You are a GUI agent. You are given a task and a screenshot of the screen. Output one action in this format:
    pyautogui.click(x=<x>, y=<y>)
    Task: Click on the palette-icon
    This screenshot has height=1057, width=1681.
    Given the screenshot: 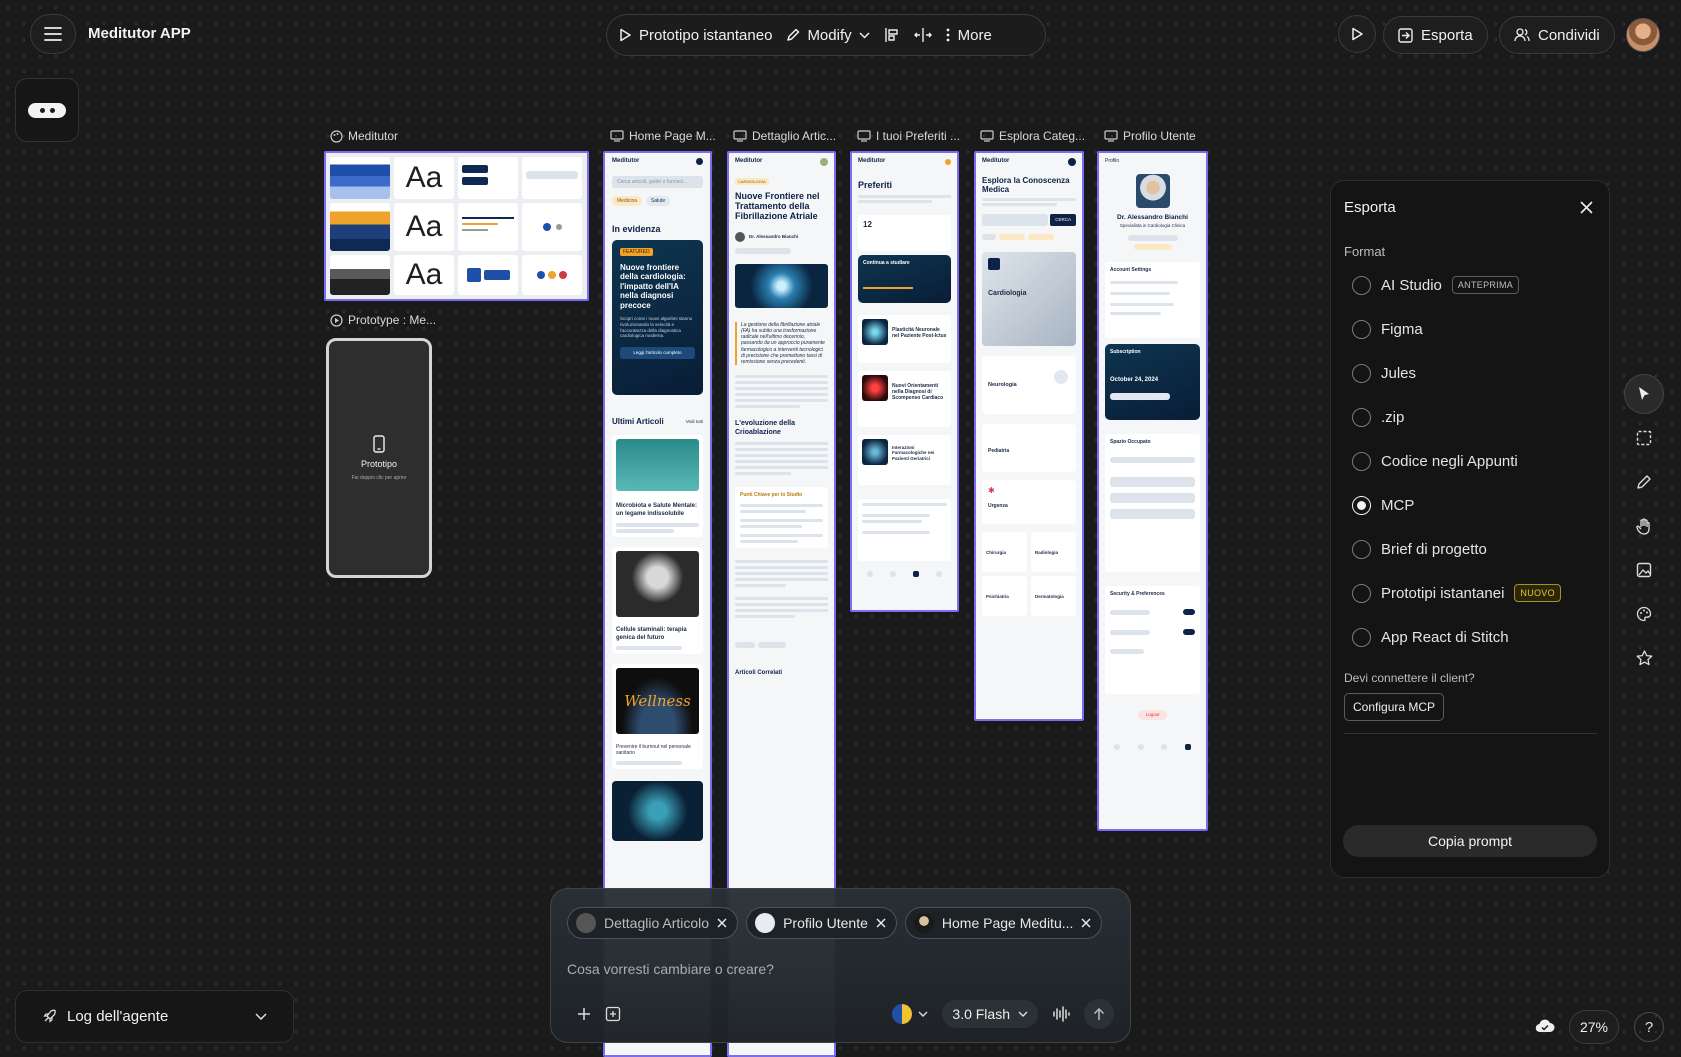 What is the action you would take?
    pyautogui.click(x=1644, y=614)
    